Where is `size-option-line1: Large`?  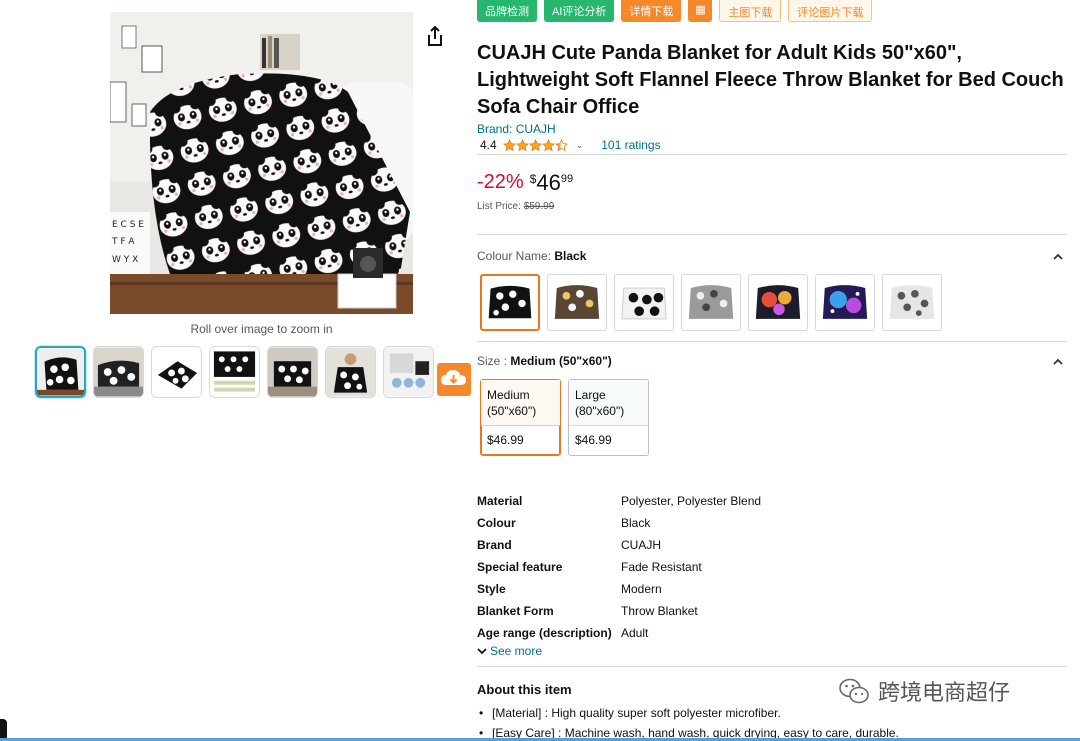
size-option-line1: Large is located at coordinates (590, 395).